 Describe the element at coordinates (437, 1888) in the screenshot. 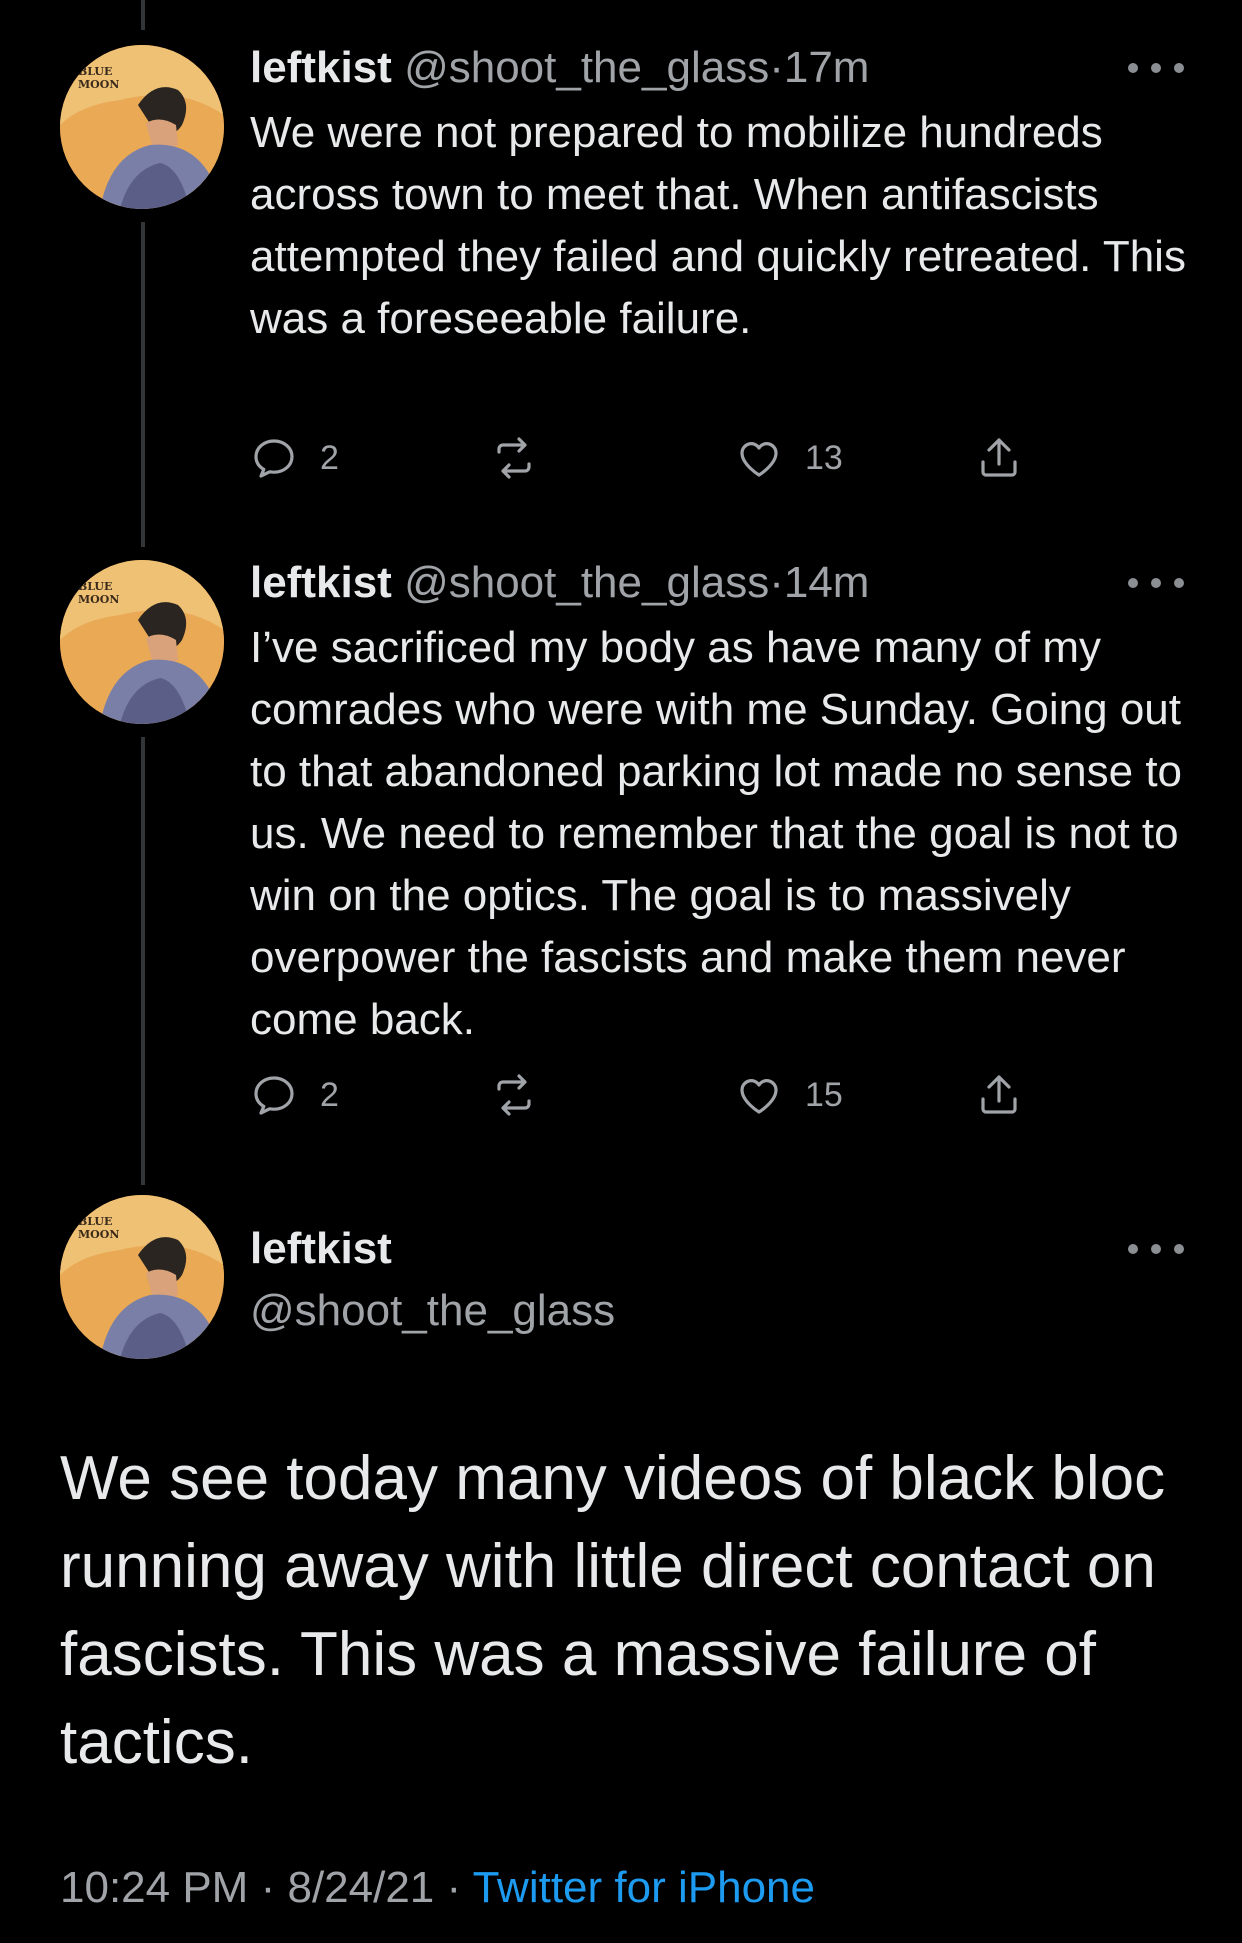

I see `tweet-meta: 10:24 PM · 8/24/21 · Twitter for iPhone` at that location.